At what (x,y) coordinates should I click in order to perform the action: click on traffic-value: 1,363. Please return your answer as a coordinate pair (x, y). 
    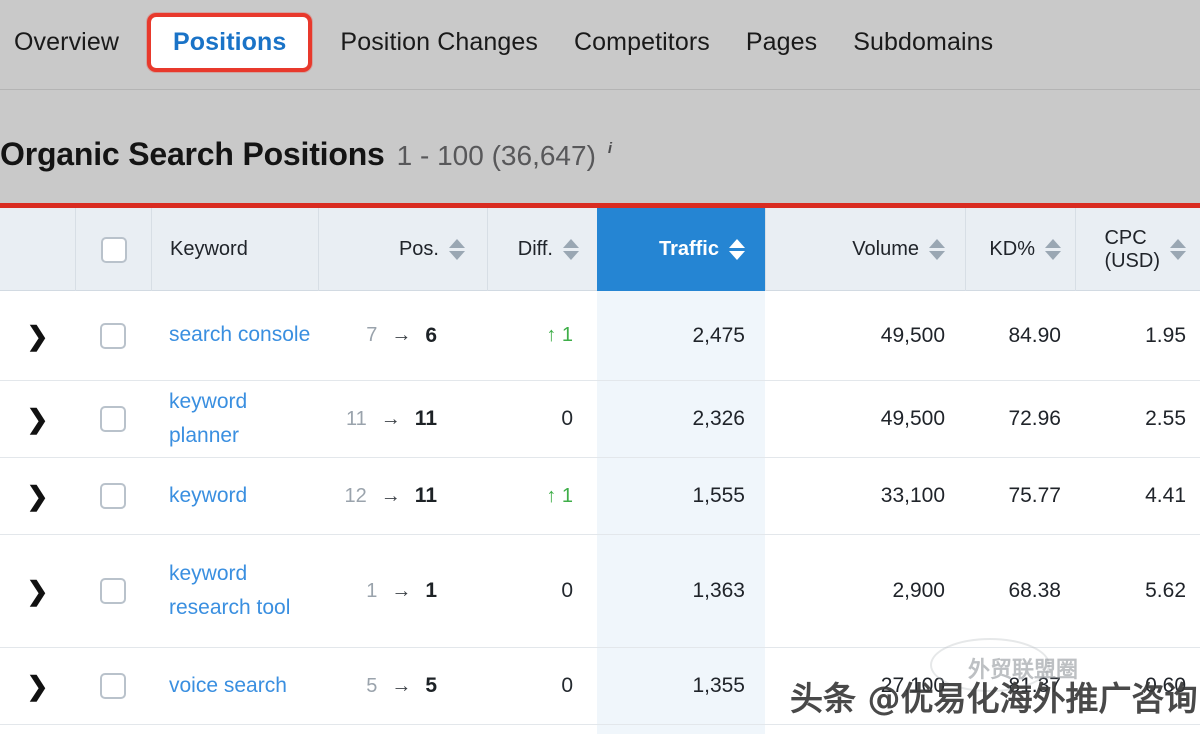
    Looking at the image, I should click on (718, 590).